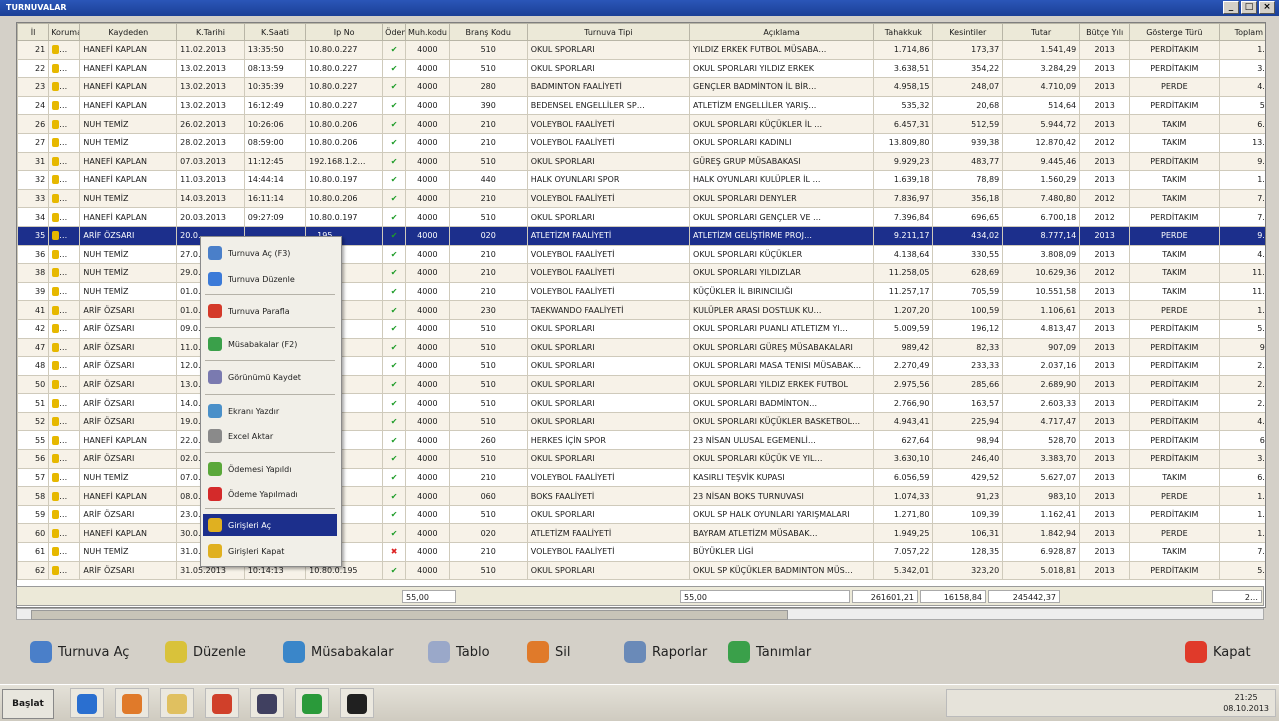 Image resolution: width=1279 pixels, height=721 pixels. Describe the element at coordinates (1241, 105) in the screenshot. I see `cell-toplam: 535` at that location.